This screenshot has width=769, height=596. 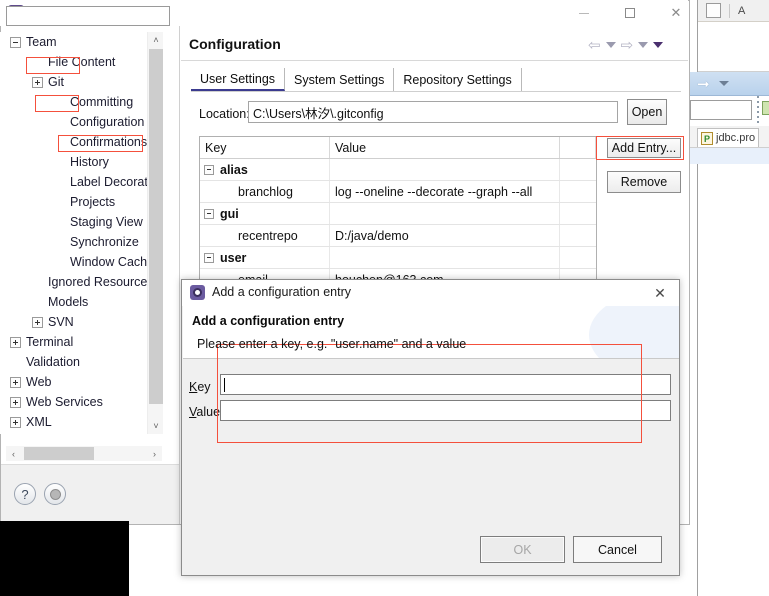 What do you see at coordinates (82, 62) in the screenshot?
I see `sidebar-item-label: File Content` at bounding box center [82, 62].